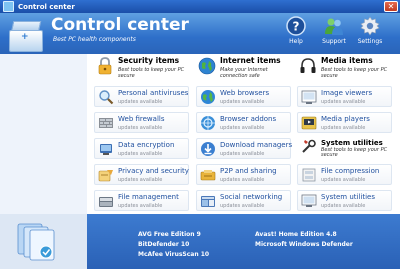 The height and width of the screenshot is (269, 400). I want to click on support-label: Support, so click(334, 41).